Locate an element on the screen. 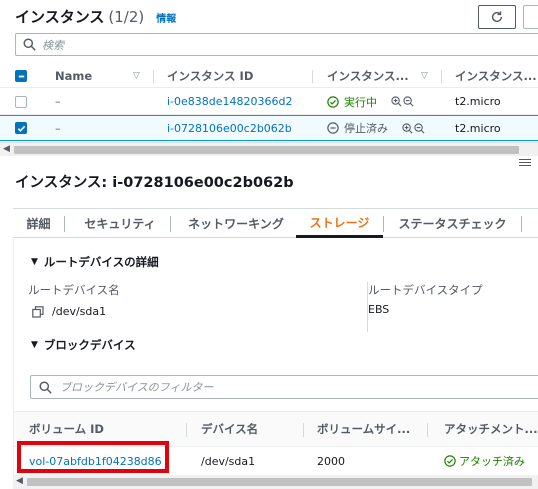 This screenshot has width=538, height=489. detail-title: インスタンス: i-0728106e00c2b062b is located at coordinates (154, 183).